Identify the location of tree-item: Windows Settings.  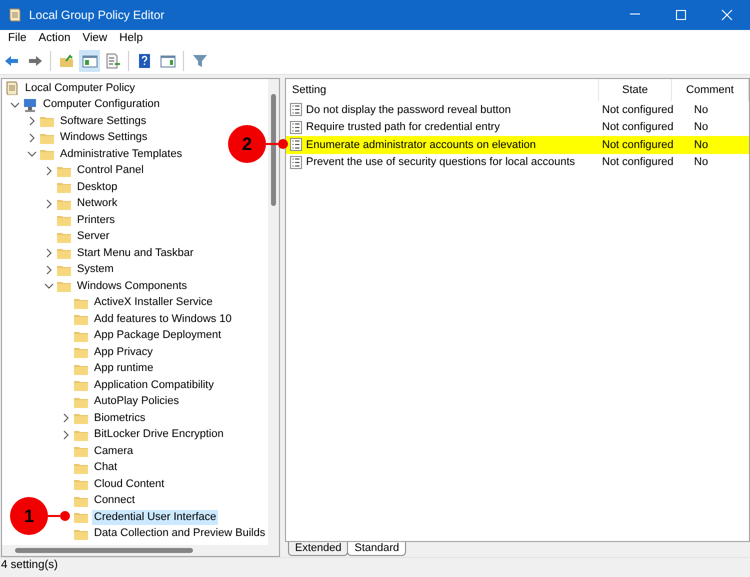
(104, 138).